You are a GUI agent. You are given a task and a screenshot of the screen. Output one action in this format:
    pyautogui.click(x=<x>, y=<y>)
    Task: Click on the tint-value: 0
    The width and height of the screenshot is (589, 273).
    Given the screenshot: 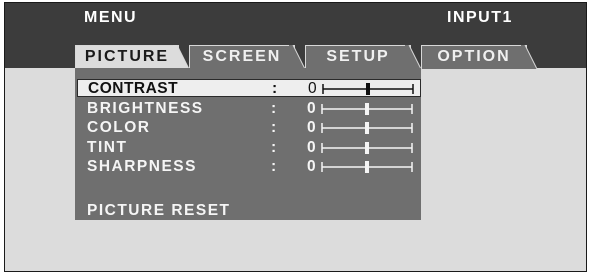 What is the action you would take?
    pyautogui.click(x=312, y=147)
    